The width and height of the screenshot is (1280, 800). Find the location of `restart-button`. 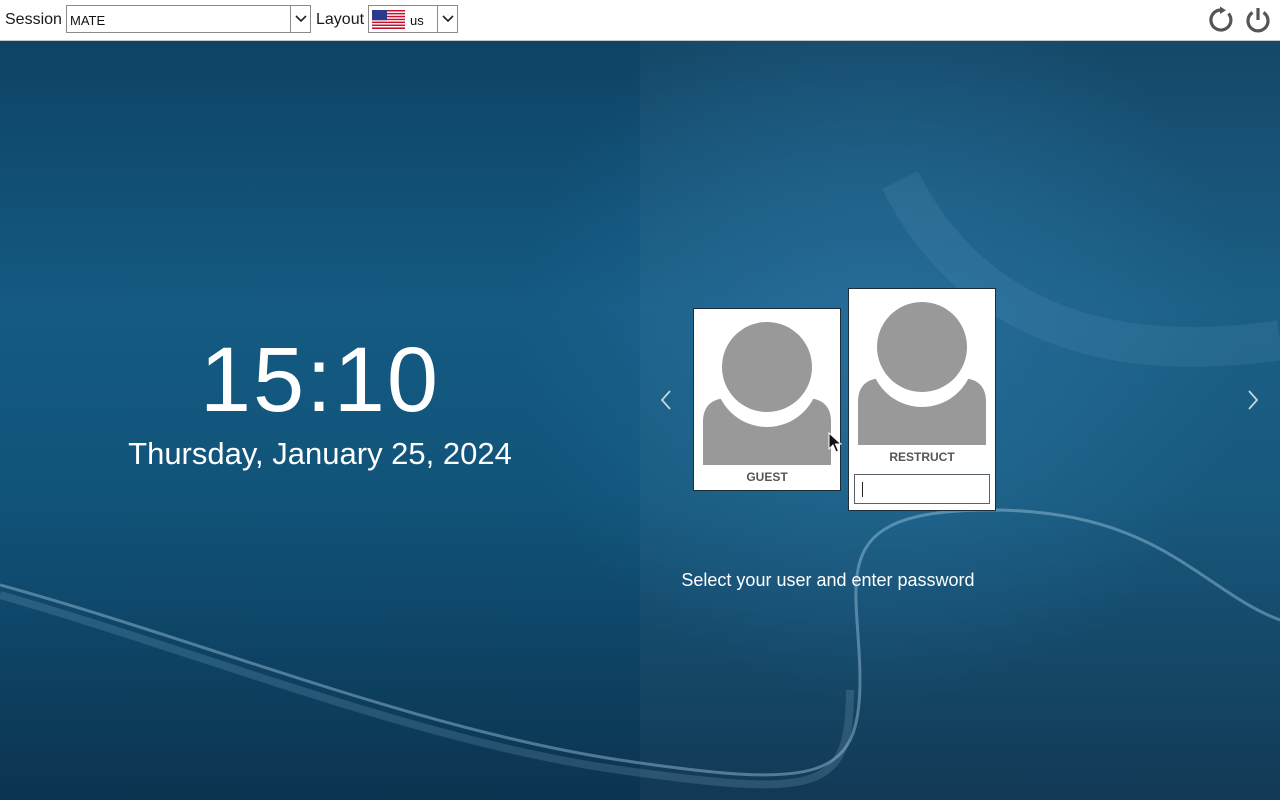

restart-button is located at coordinates (1221, 20).